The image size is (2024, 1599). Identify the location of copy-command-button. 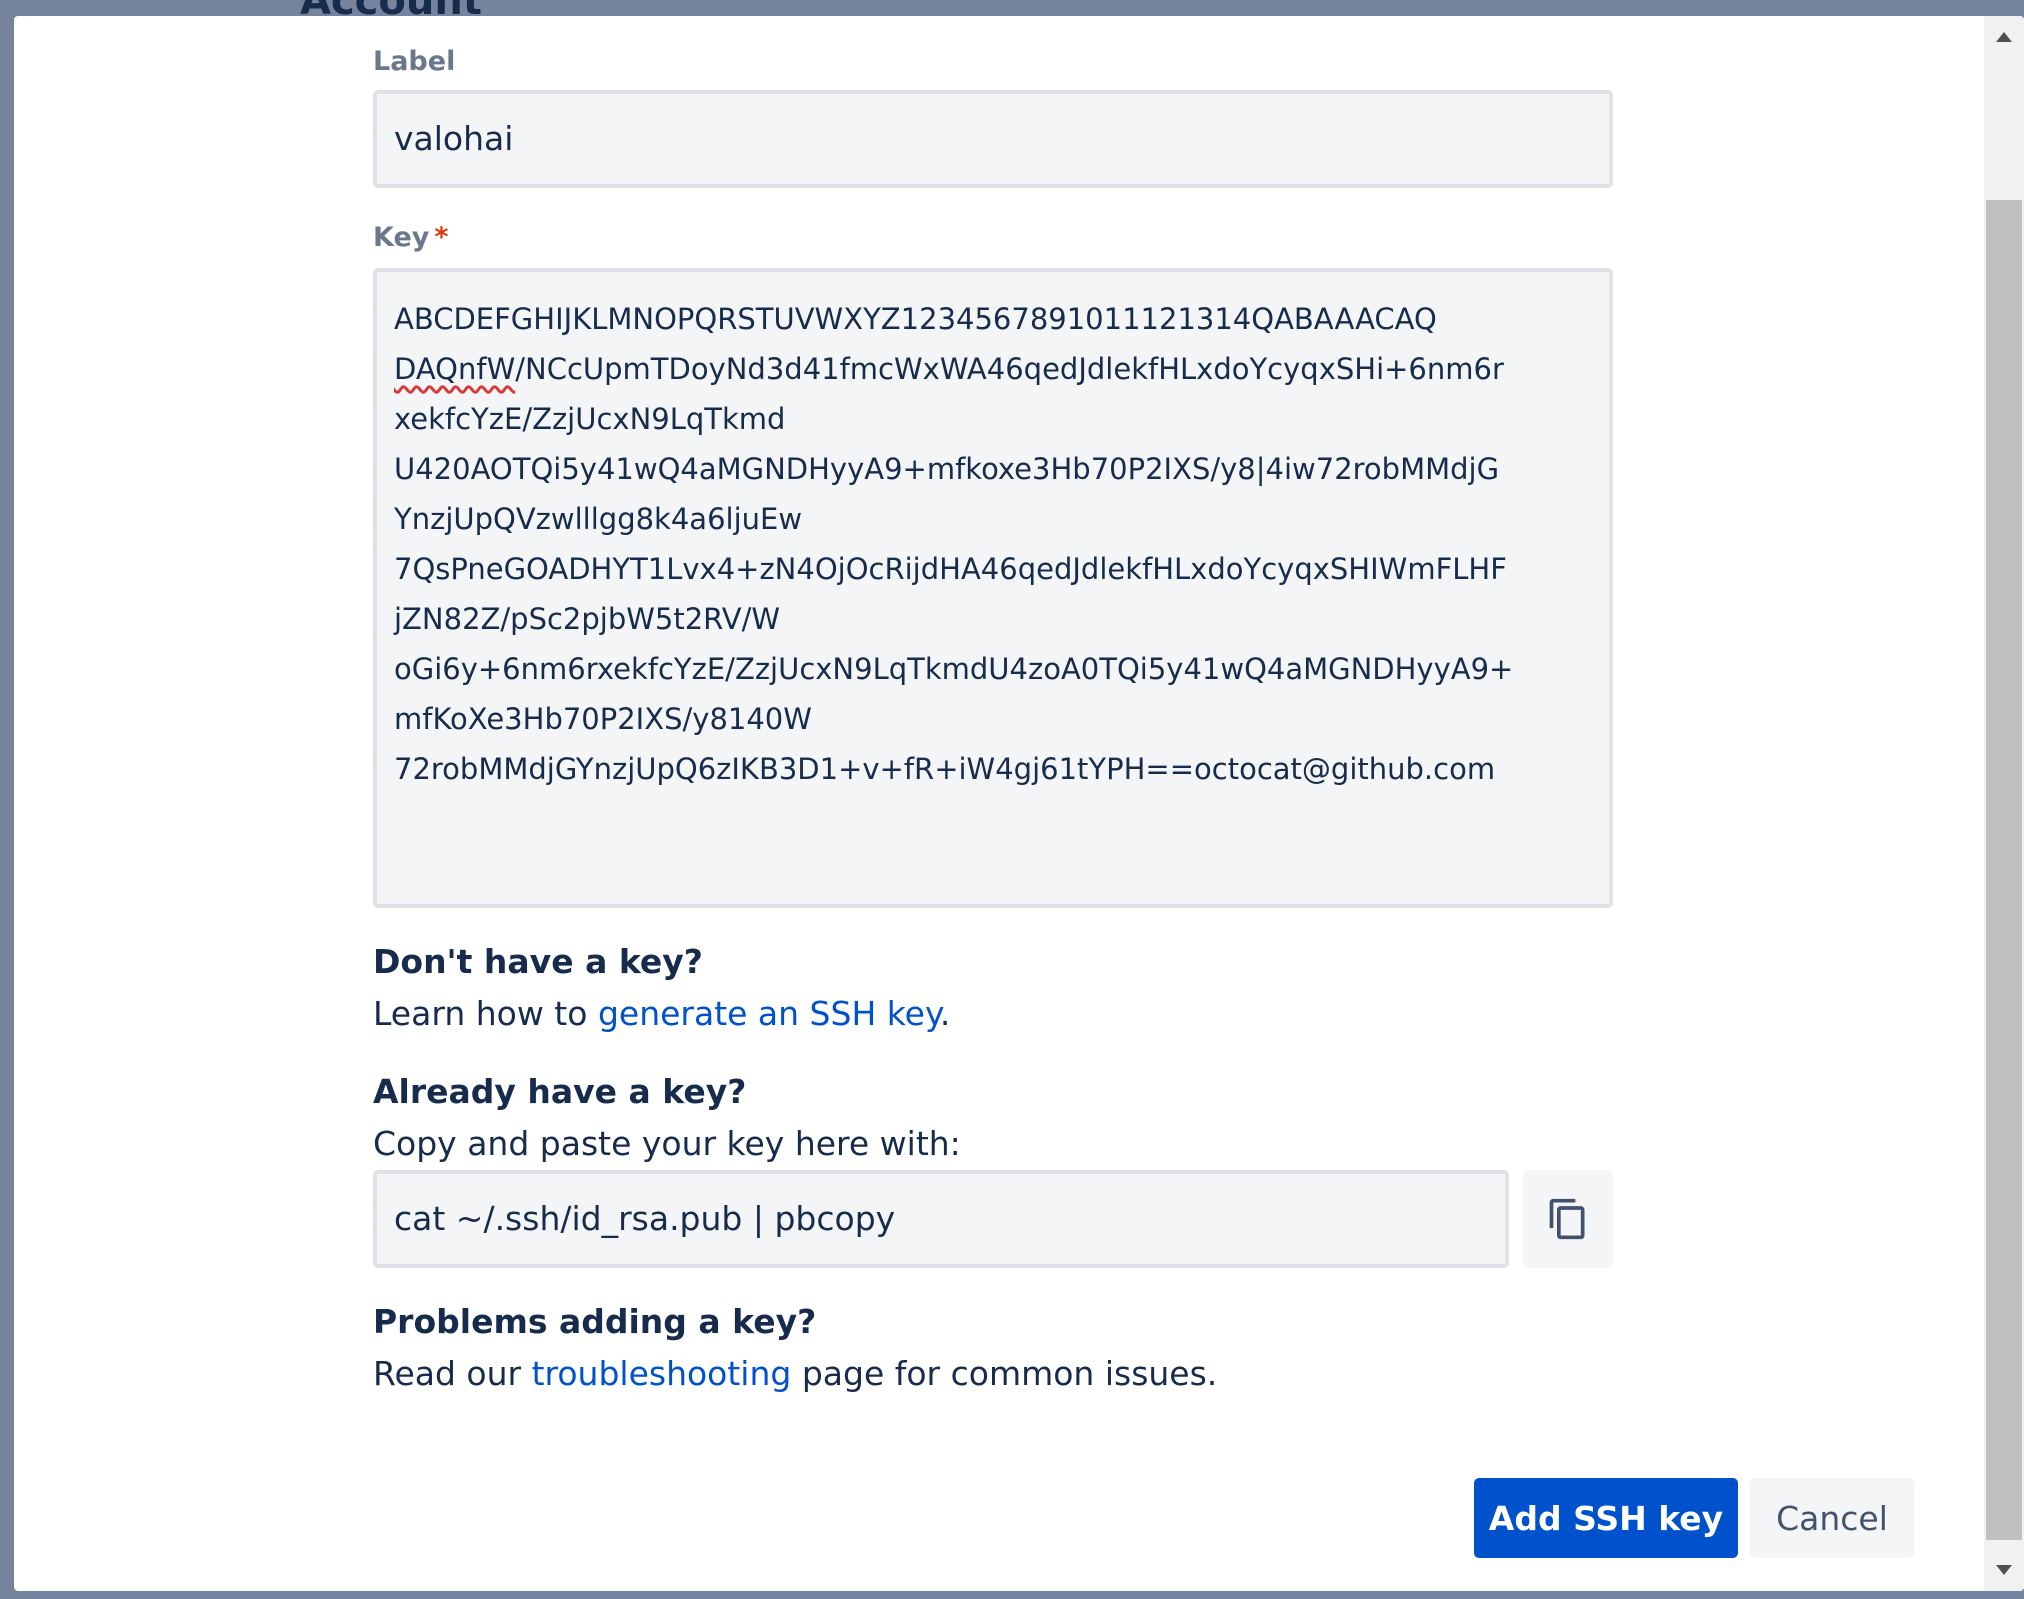
(1568, 1219).